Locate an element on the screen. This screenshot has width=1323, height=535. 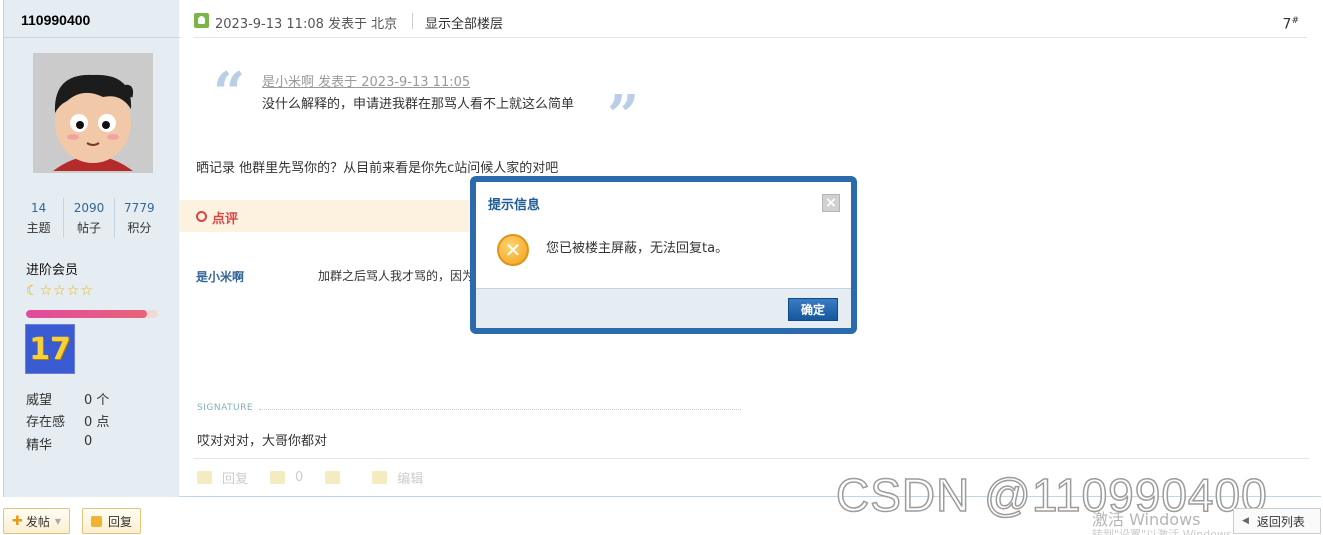
dislike-action is located at coordinates (337, 477).